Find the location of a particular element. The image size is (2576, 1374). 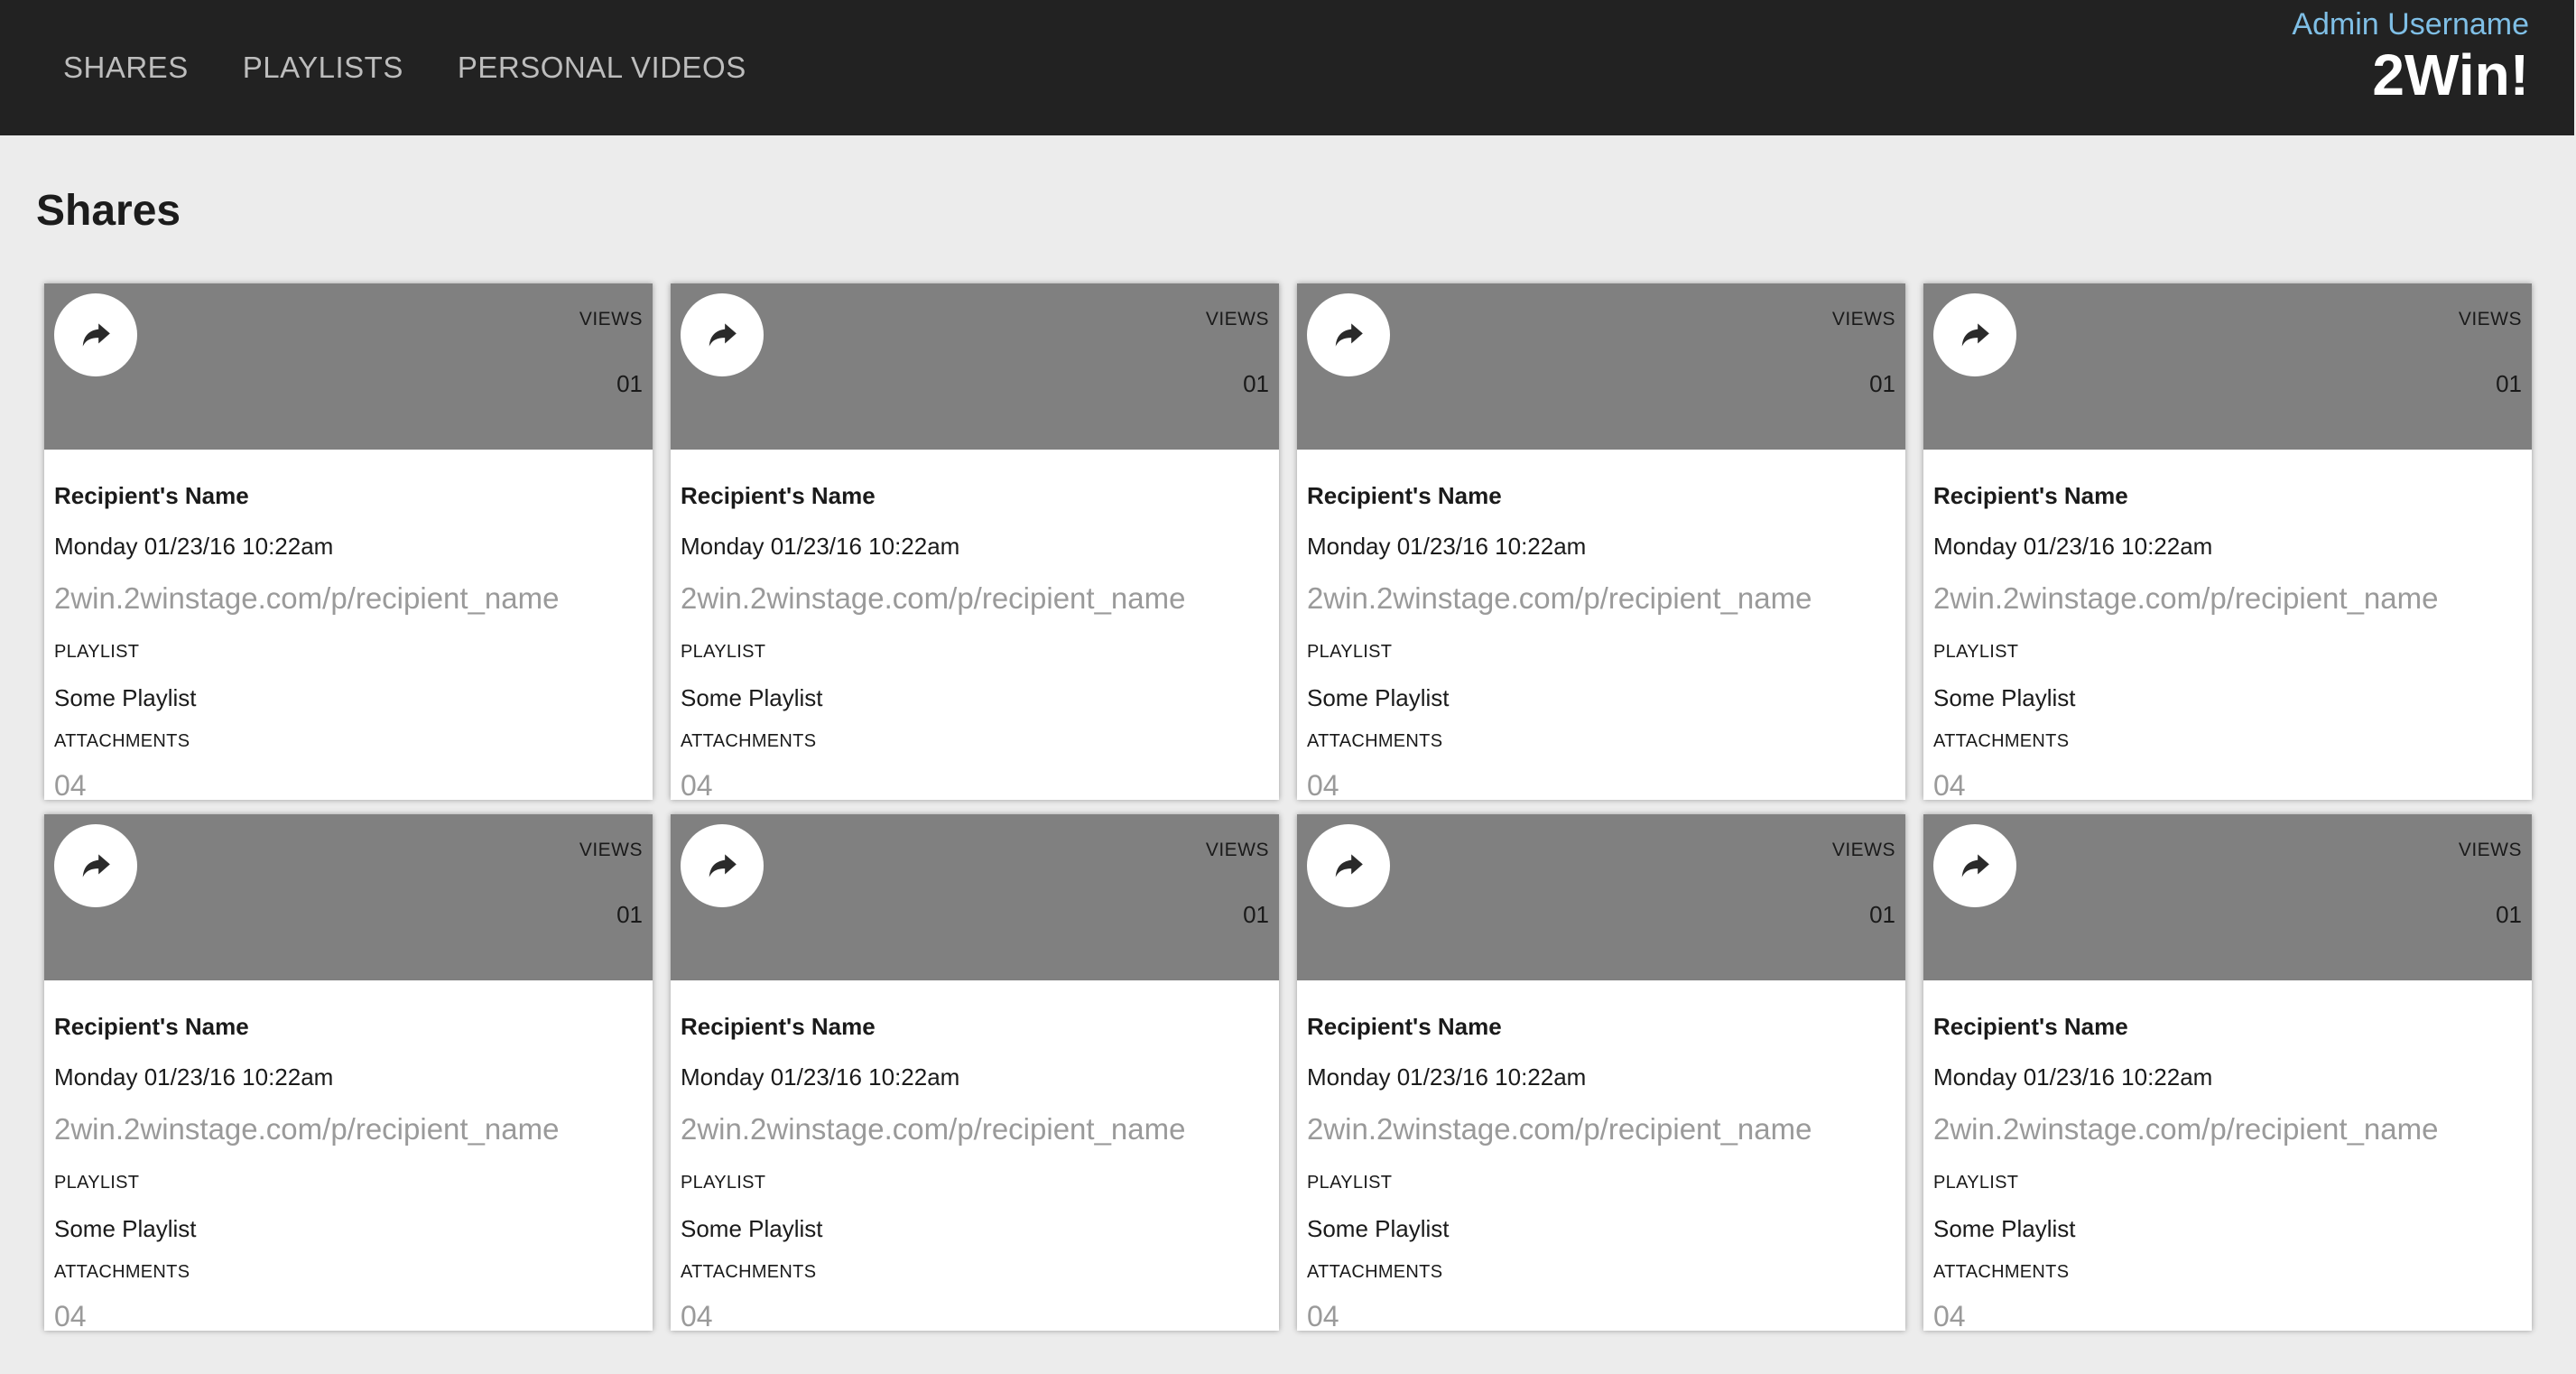

page-title: Shares is located at coordinates (108, 211).